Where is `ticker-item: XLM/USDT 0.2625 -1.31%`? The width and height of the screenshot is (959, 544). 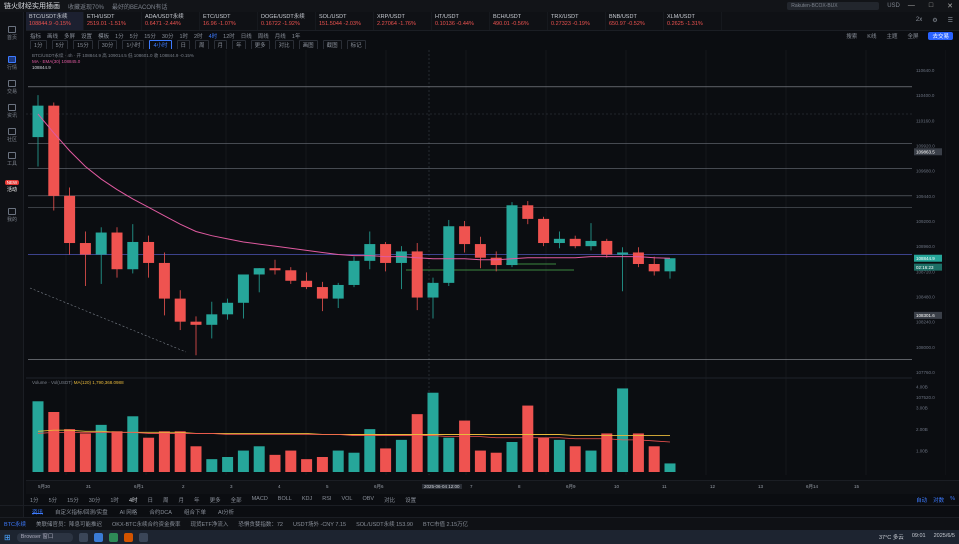
ticker-item: XLM/USDT 0.2625 -1.31% is located at coordinates (693, 21).